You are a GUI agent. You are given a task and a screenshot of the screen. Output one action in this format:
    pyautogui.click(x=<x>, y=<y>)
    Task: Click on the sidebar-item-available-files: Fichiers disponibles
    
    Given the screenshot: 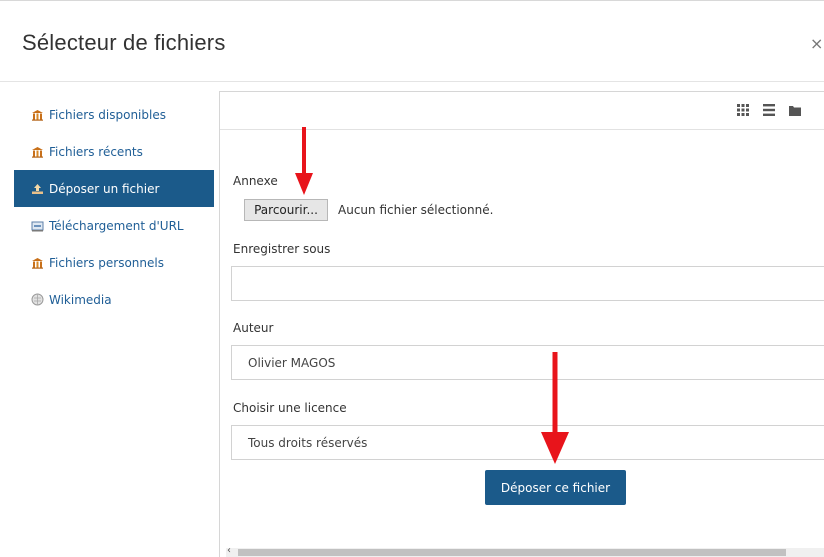 What is the action you would take?
    pyautogui.click(x=114, y=114)
    